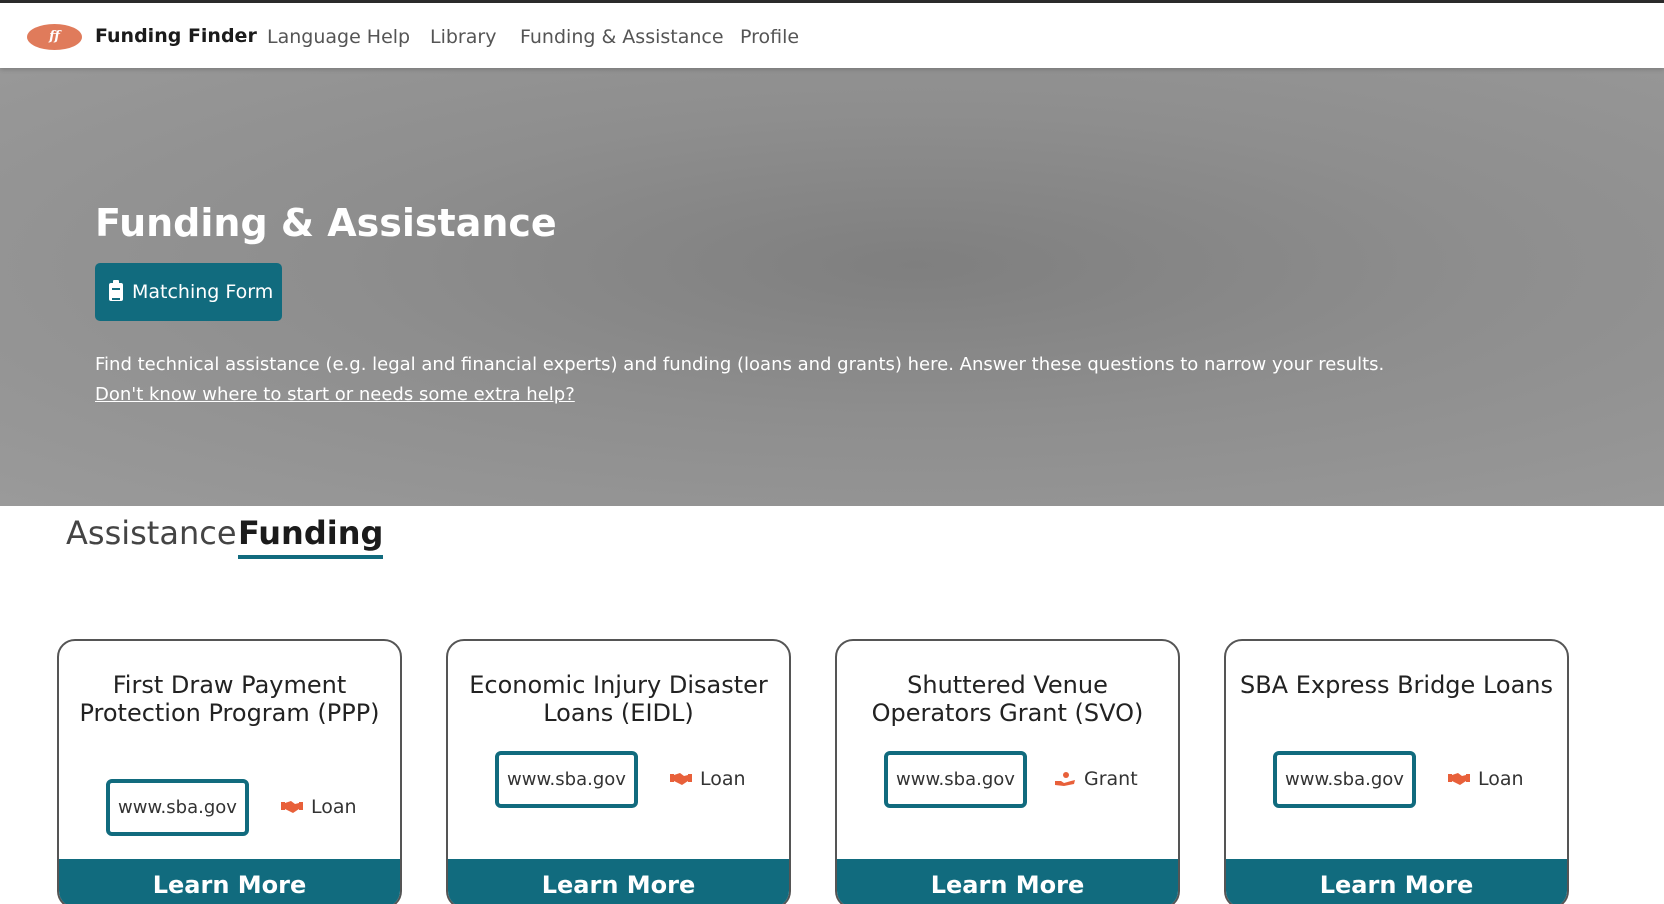  I want to click on card-title: Economic Injury Disaster Loans (EIDL), so click(618, 699).